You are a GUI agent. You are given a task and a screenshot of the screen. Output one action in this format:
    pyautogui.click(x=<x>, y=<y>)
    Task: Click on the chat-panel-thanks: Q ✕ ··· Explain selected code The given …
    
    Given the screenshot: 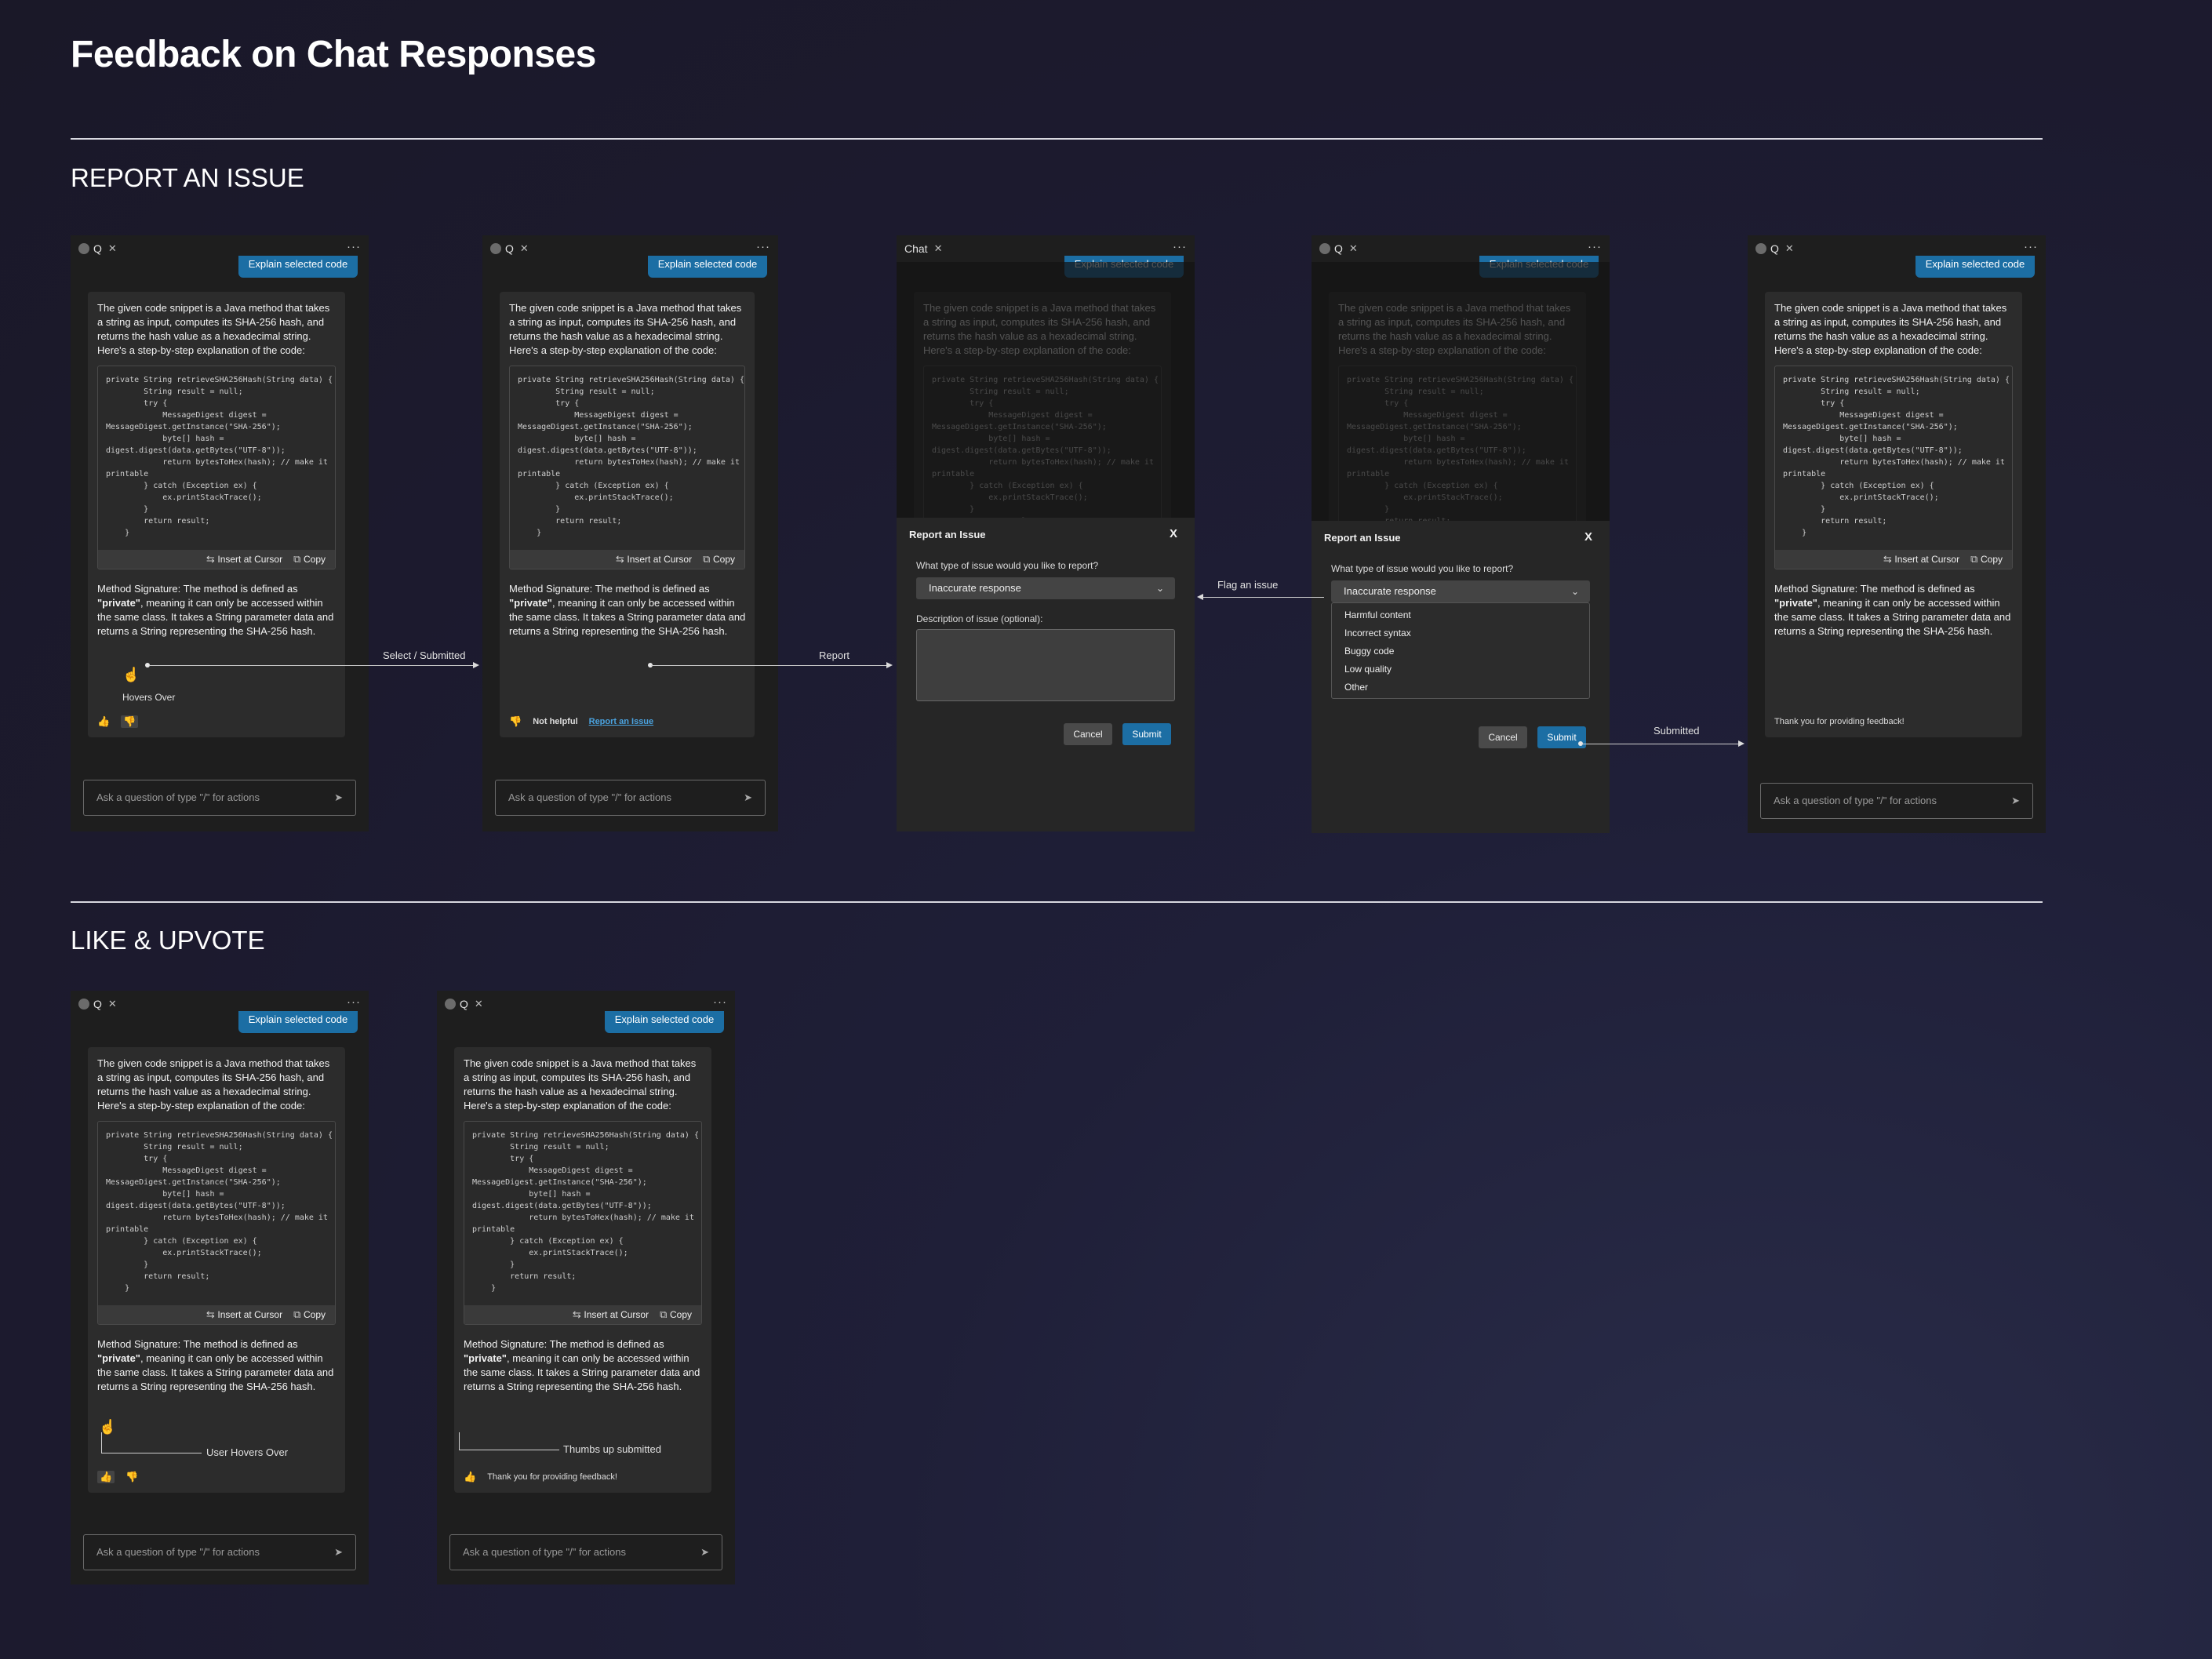 What is the action you would take?
    pyautogui.click(x=1897, y=534)
    